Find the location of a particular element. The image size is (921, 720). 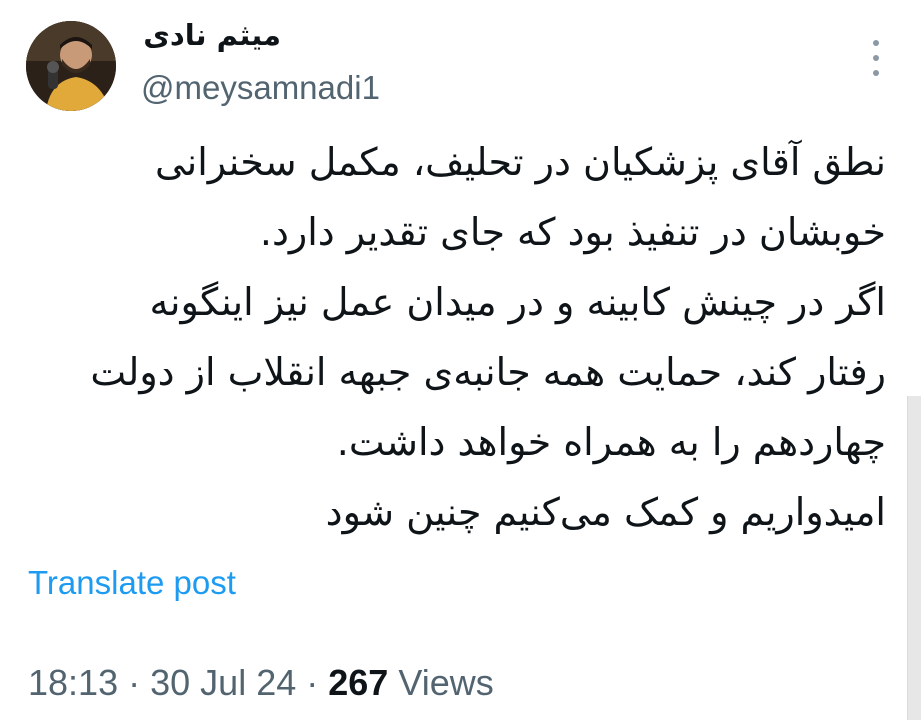

tweet-text-line: نطق آقای پزشکیان در تحلیف، مکمل سخنرانی is located at coordinates (520, 162).